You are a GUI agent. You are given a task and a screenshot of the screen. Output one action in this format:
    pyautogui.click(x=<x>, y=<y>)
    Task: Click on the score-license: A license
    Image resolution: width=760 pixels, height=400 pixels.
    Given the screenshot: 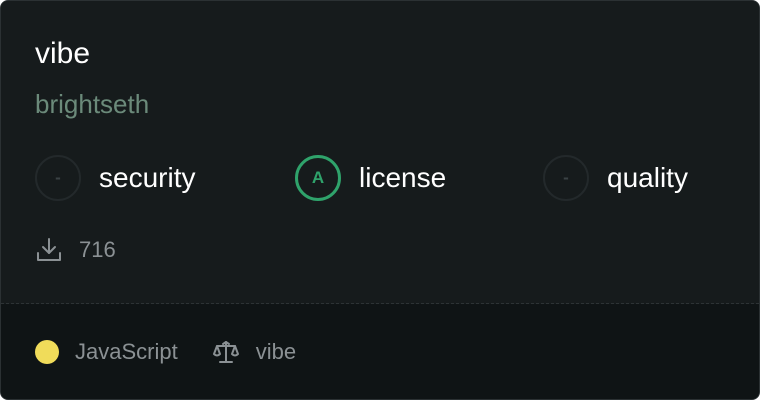 What is the action you would take?
    pyautogui.click(x=370, y=178)
    